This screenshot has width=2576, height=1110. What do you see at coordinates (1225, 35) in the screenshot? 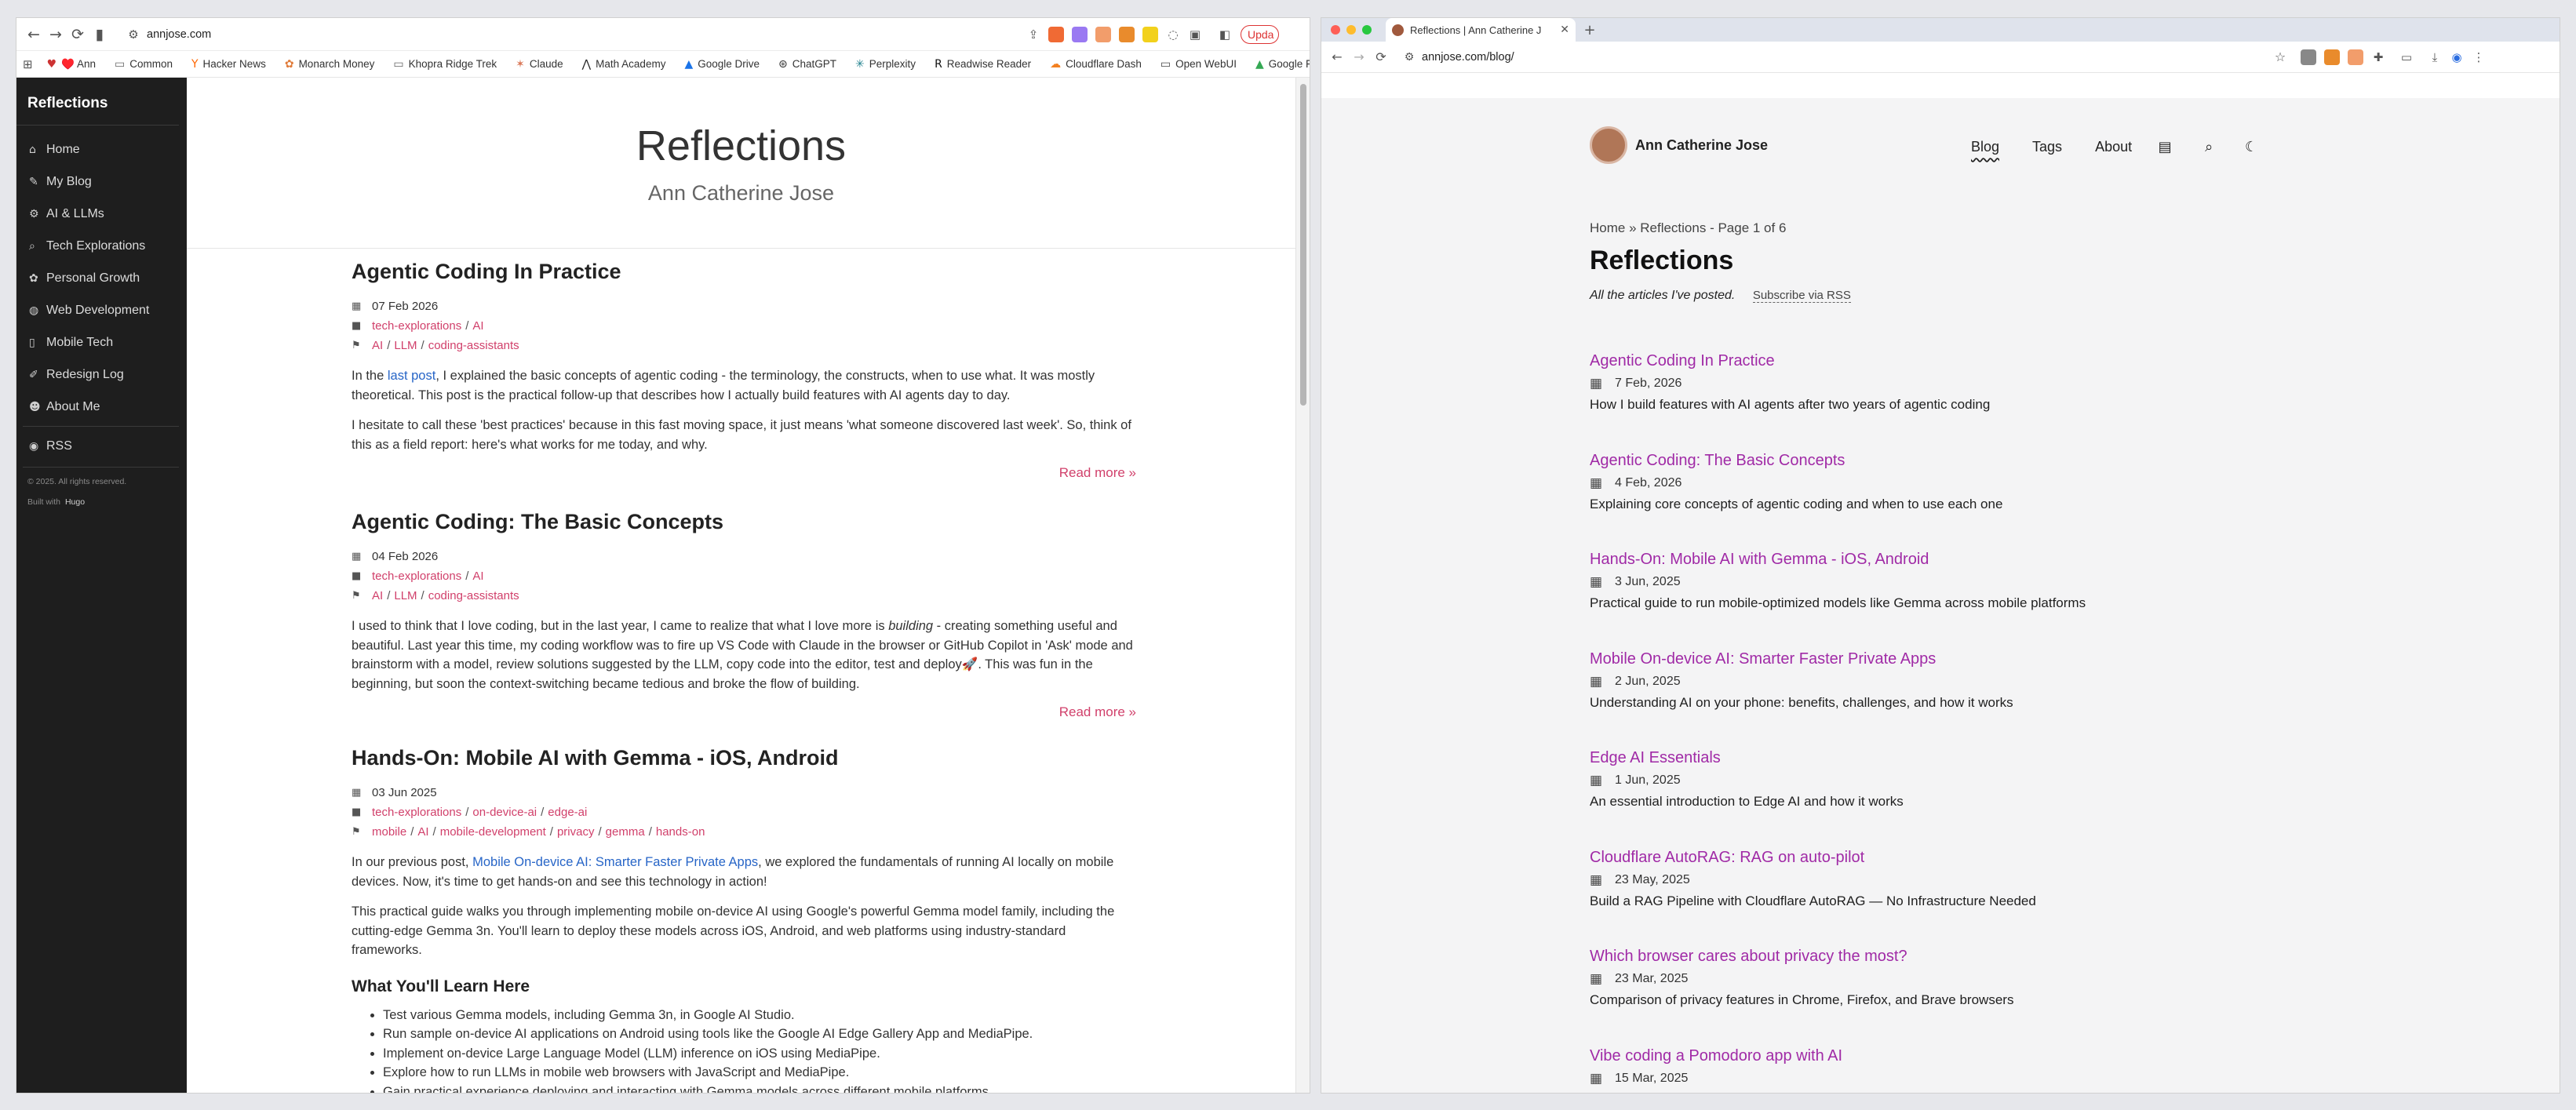
I see `sidepanel-icon: ◧` at bounding box center [1225, 35].